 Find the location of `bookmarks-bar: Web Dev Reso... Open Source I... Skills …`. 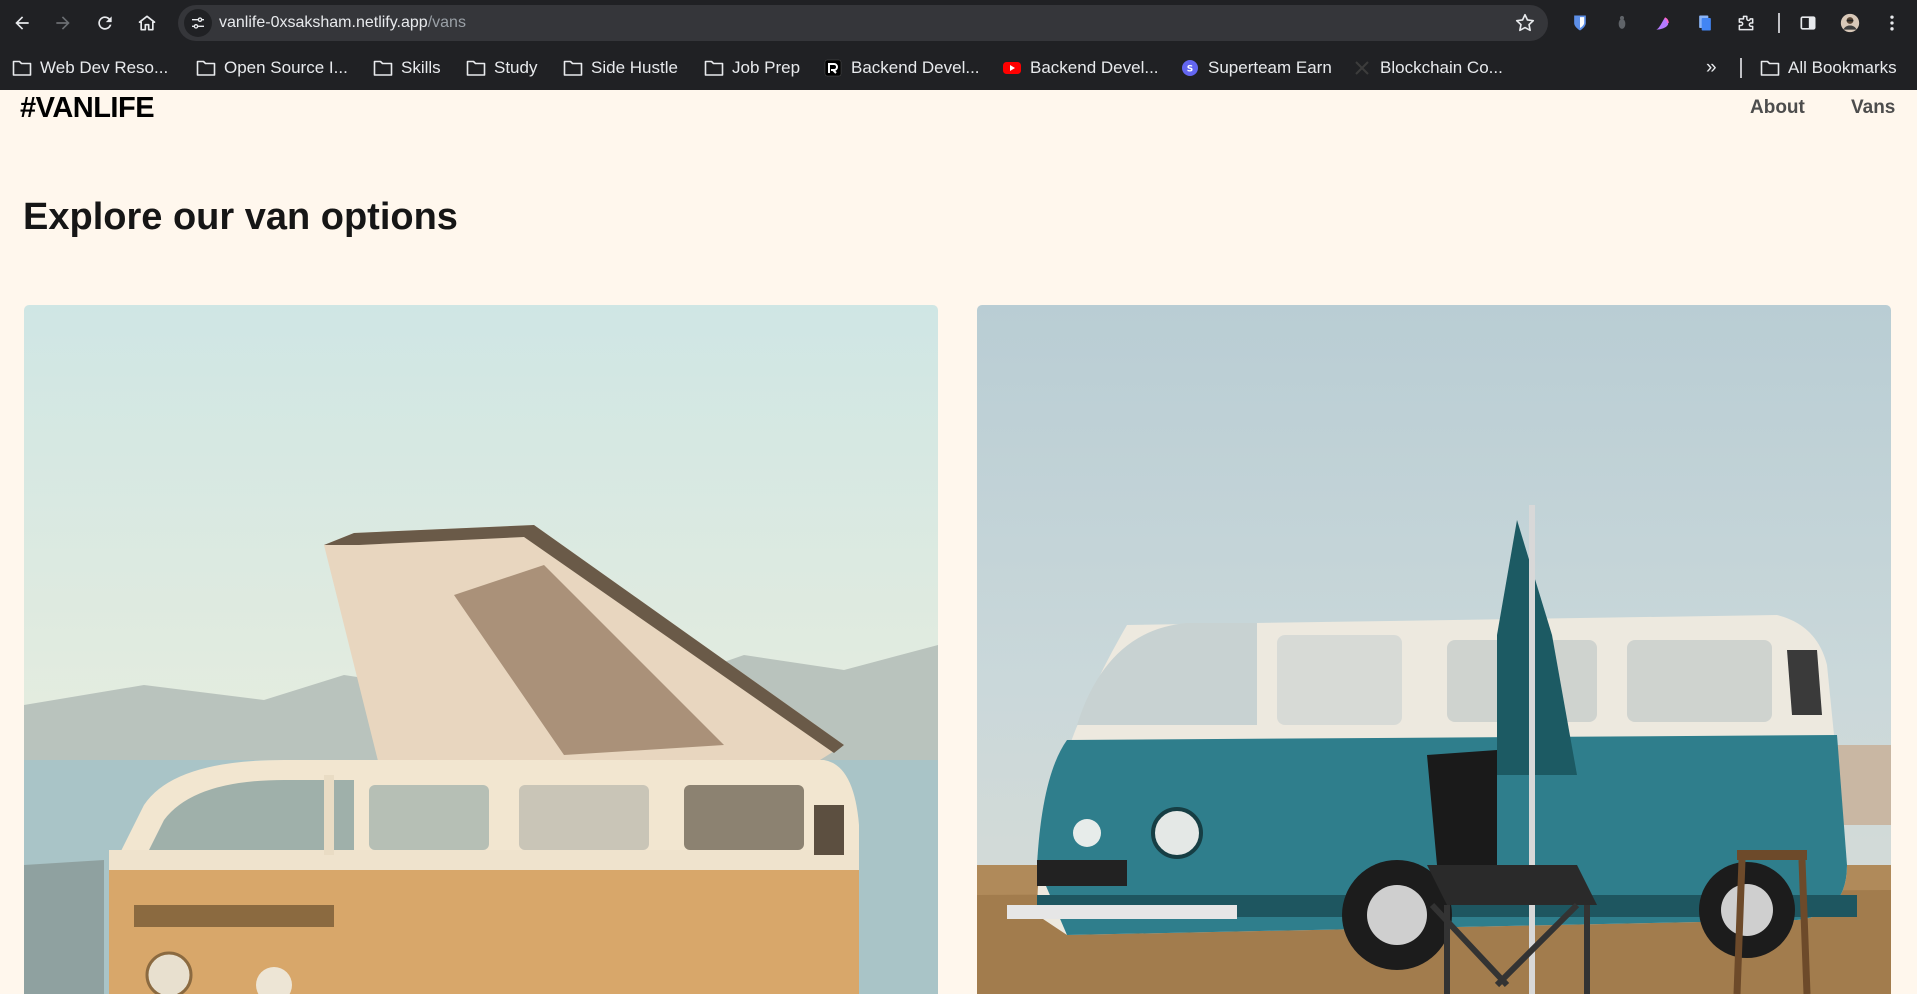

bookmarks-bar: Web Dev Reso... Open Source I... Skills … is located at coordinates (958, 68).